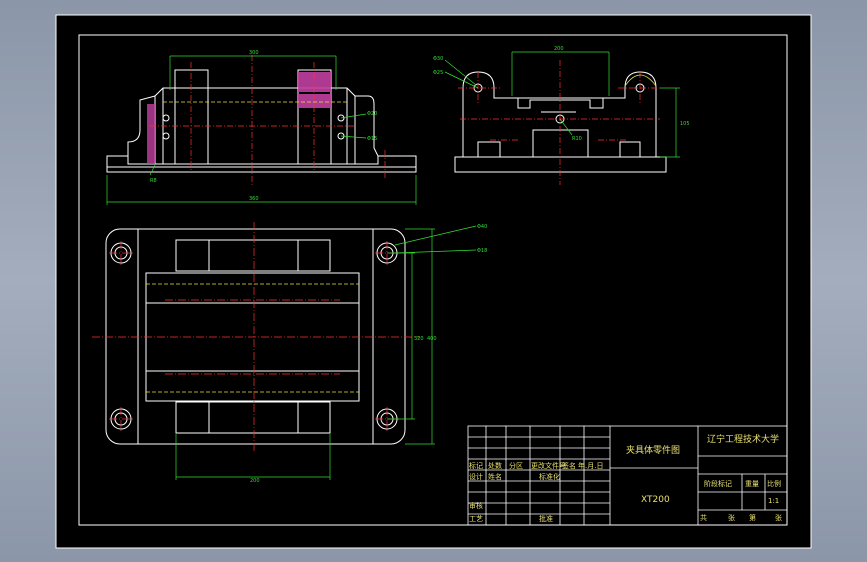  What do you see at coordinates (495, 465) in the screenshot?
I see `label-count: 处数` at bounding box center [495, 465].